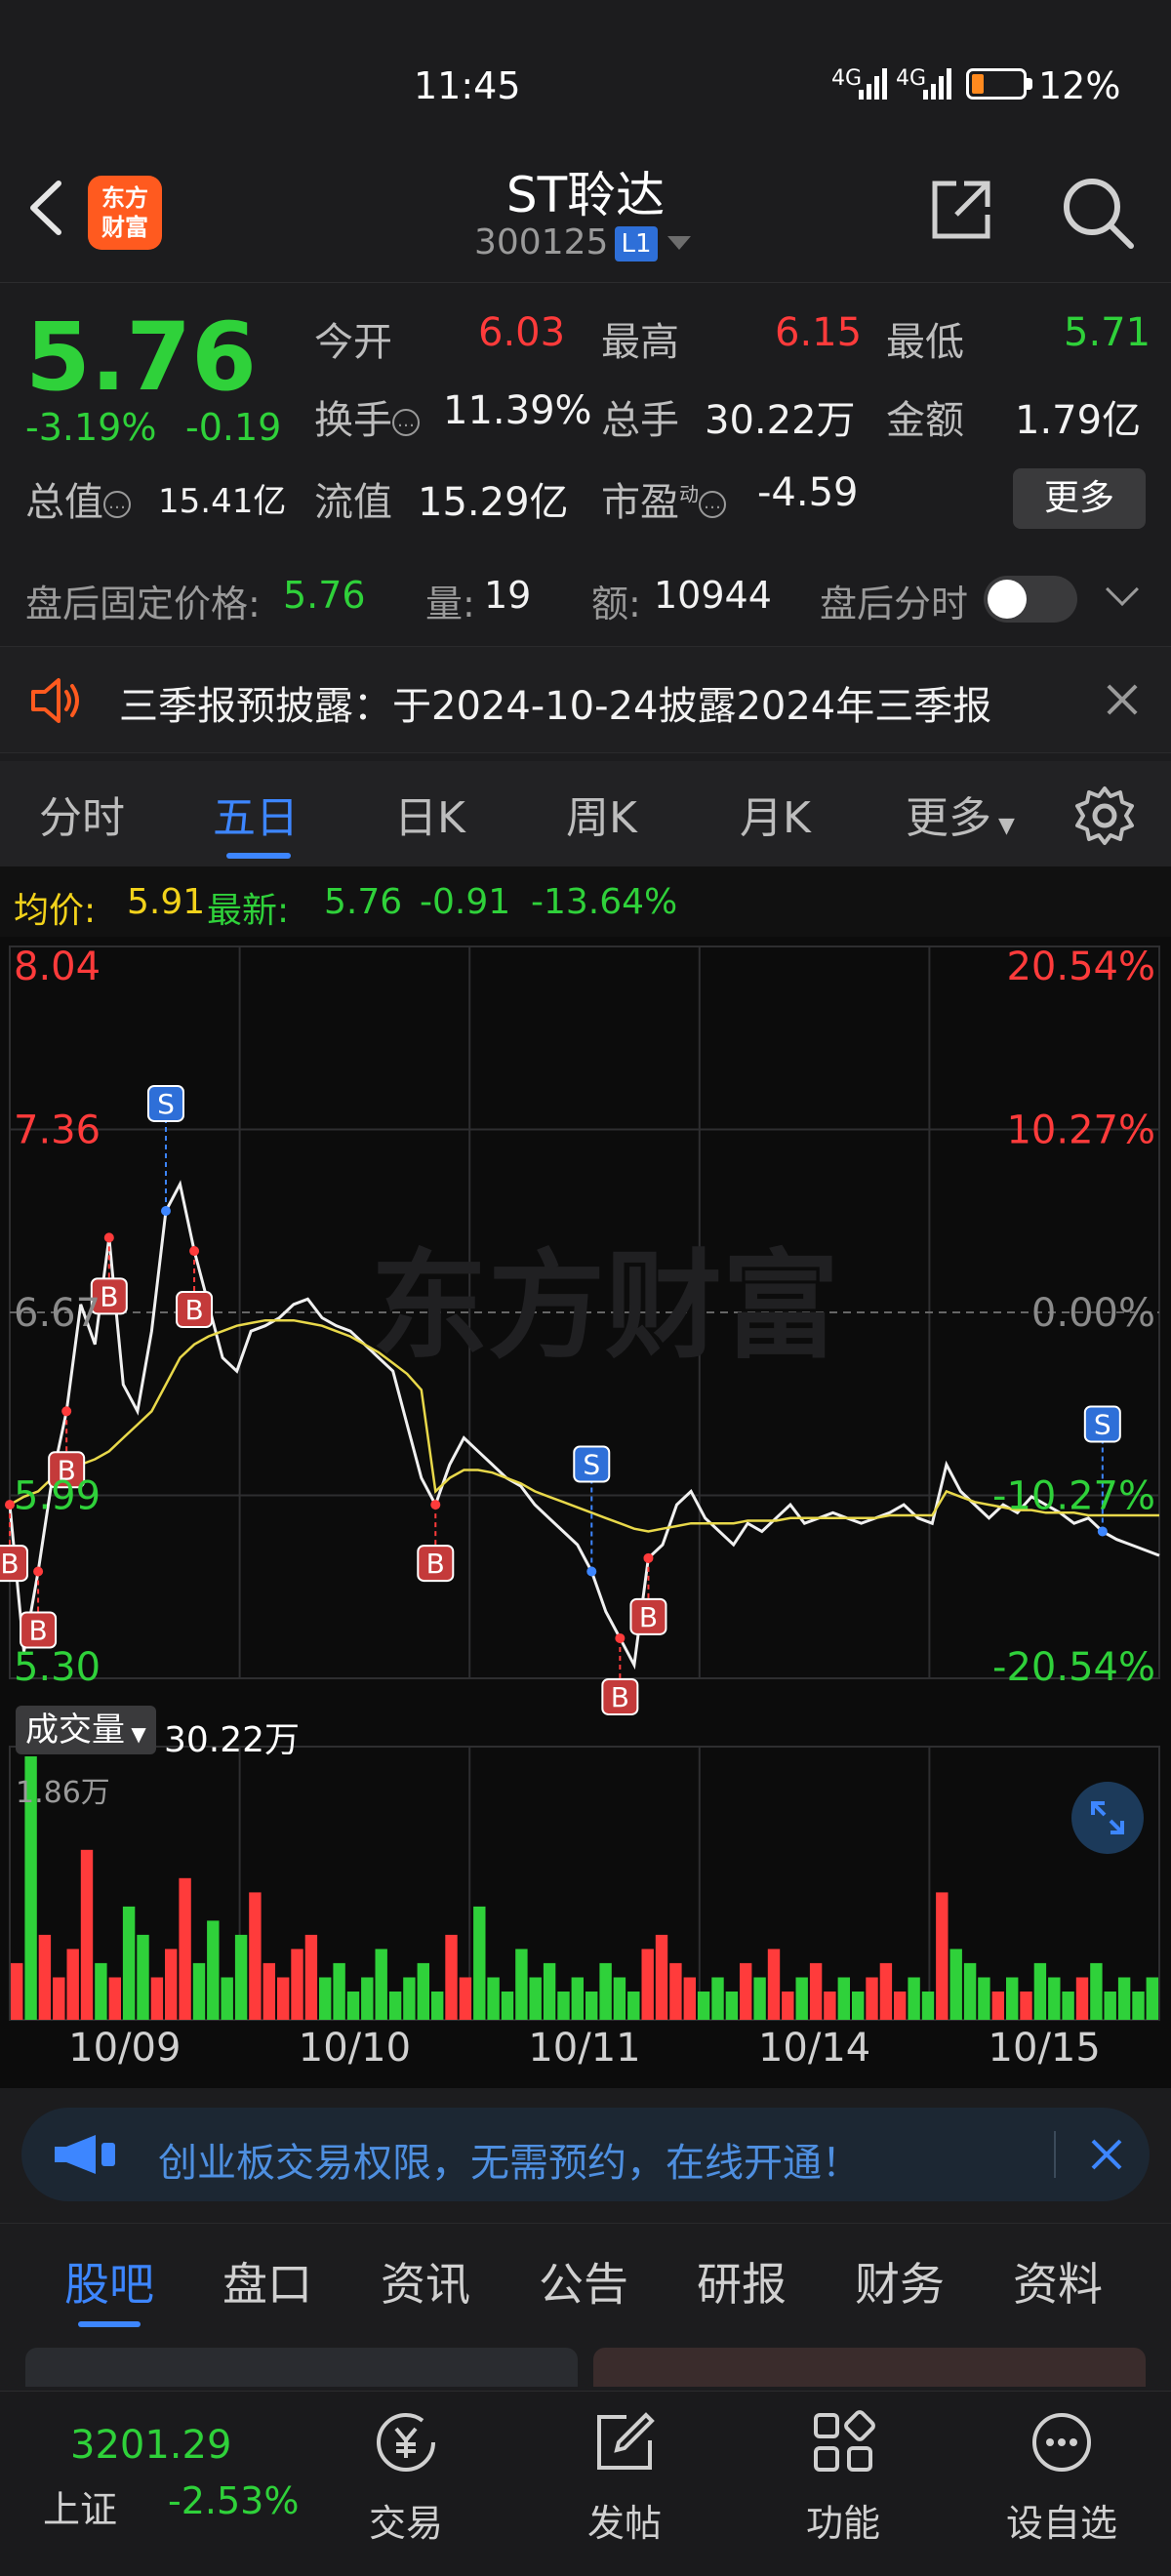 Image resolution: width=1171 pixels, height=2576 pixels. I want to click on x-axis-date-label: 10/09, so click(124, 2048).